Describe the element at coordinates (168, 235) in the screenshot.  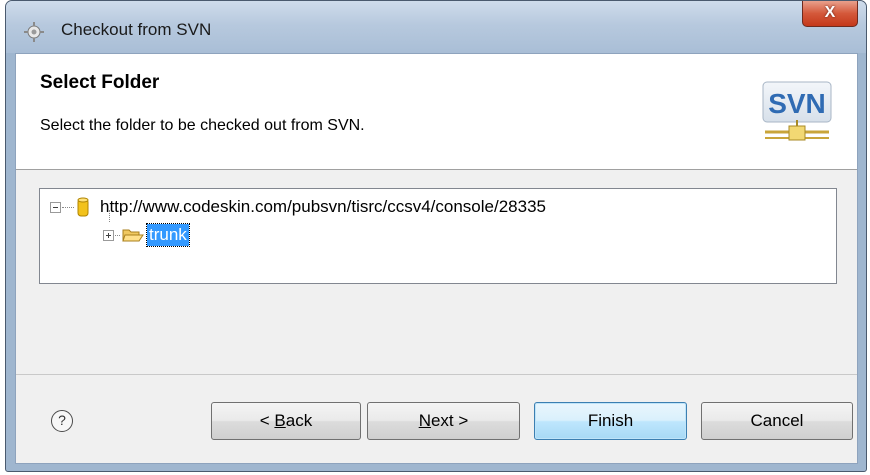
I see `tree-item-trunk-label: trunk` at that location.